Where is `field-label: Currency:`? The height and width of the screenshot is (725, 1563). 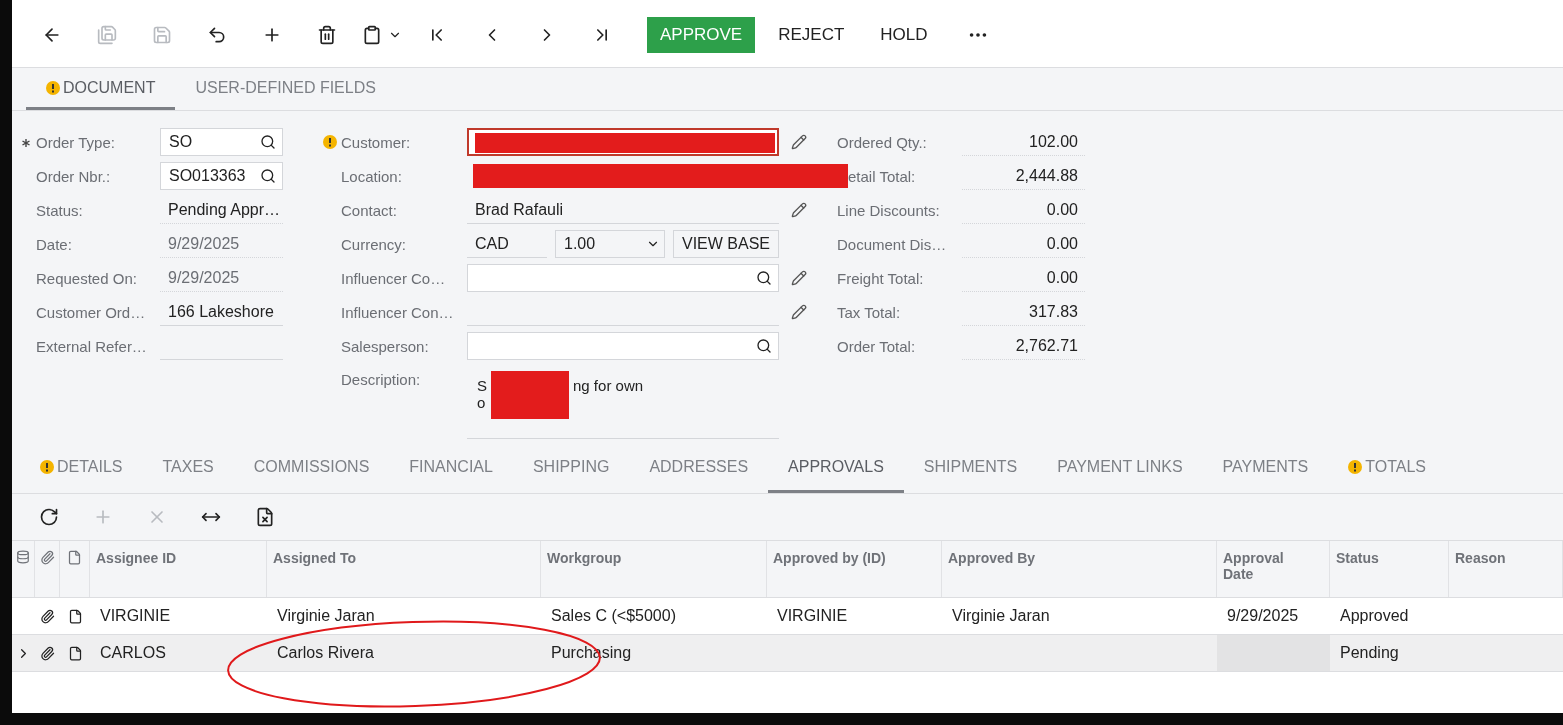 field-label: Currency: is located at coordinates (374, 244).